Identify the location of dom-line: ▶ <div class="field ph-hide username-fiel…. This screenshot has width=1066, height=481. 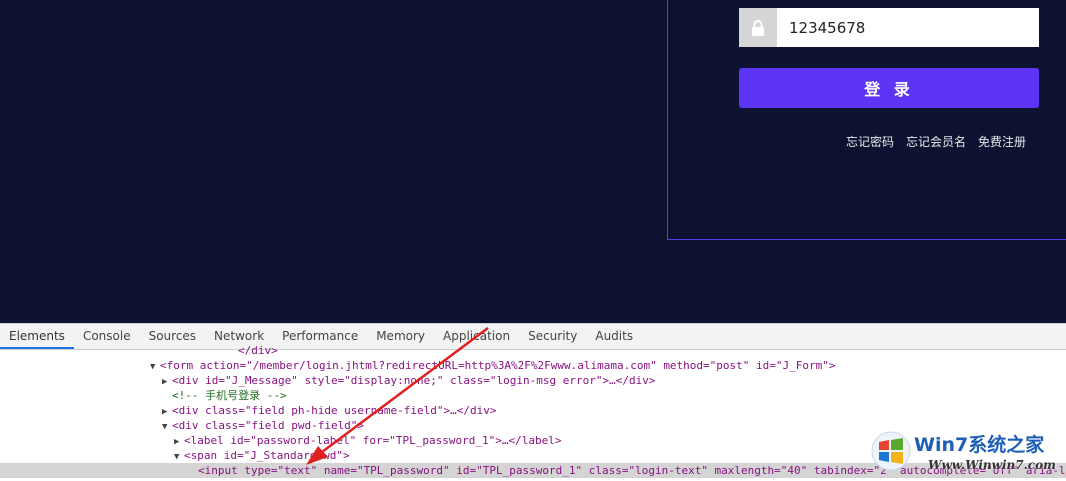
(533, 410).